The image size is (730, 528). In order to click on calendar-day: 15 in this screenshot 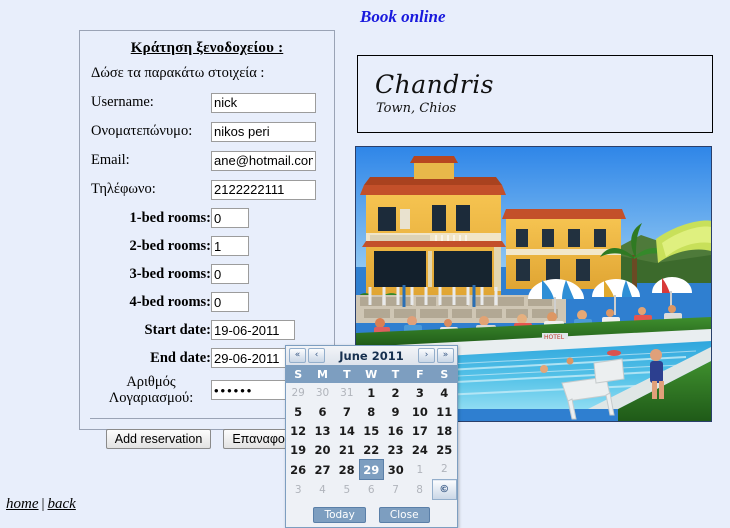, I will do `click(371, 430)`.